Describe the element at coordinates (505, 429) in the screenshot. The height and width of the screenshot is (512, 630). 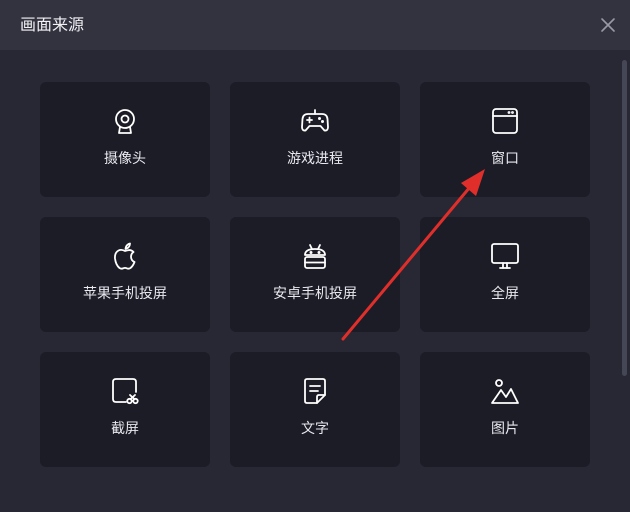
I see `source-label: 图片` at that location.